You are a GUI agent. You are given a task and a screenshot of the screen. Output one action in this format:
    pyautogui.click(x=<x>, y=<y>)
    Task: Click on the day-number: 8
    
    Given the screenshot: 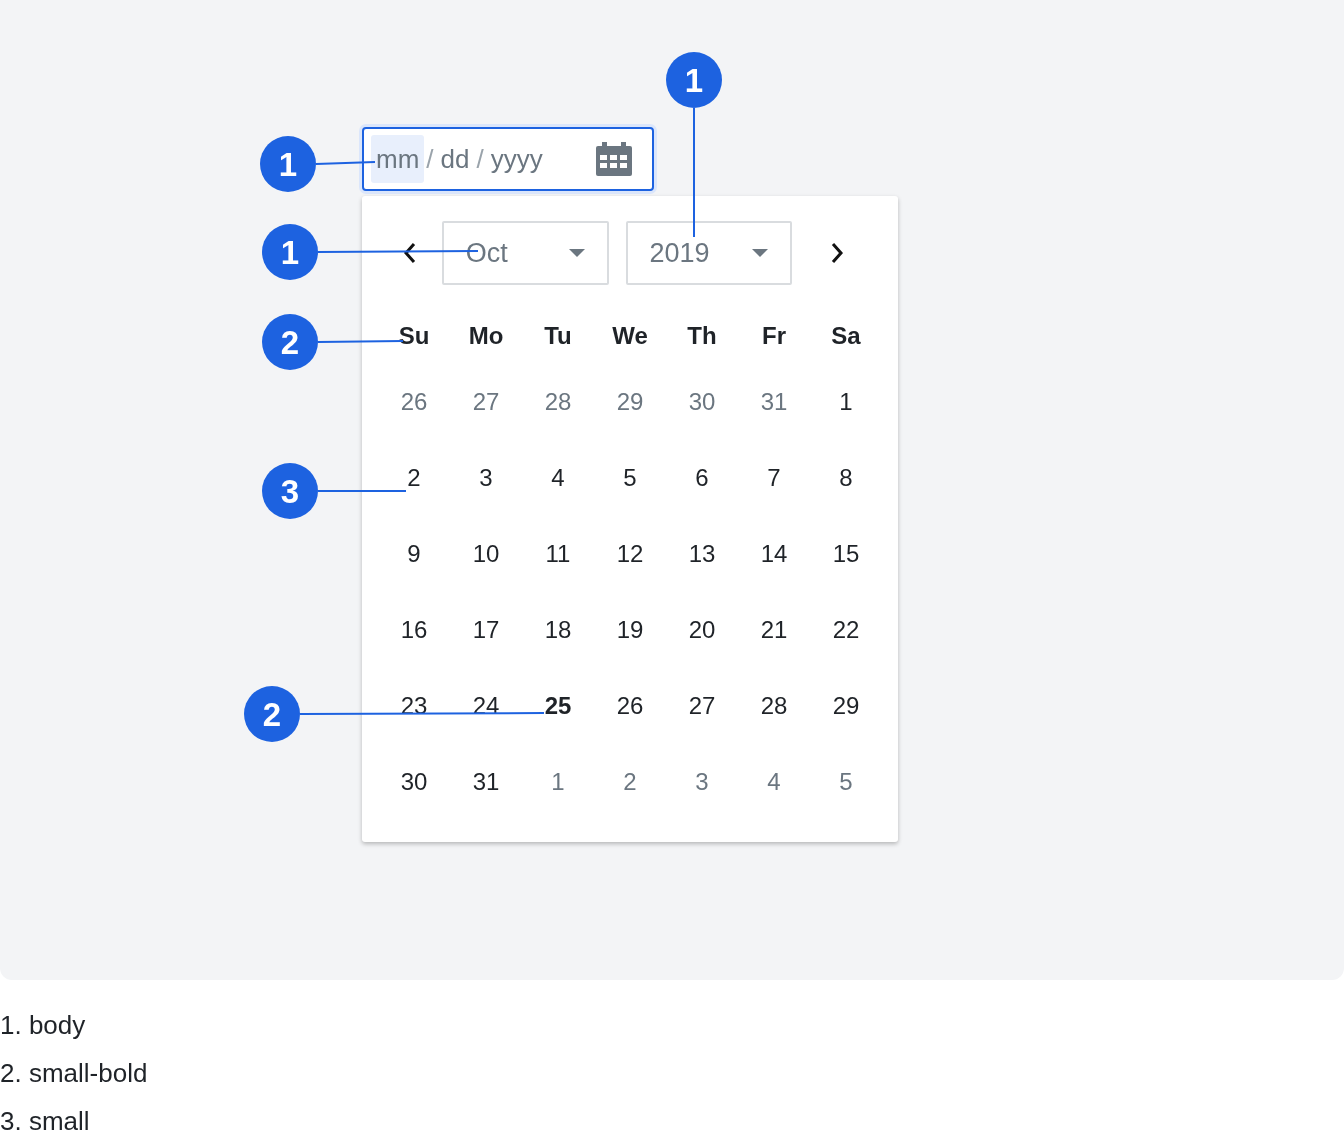 What is the action you would take?
    pyautogui.click(x=846, y=478)
    